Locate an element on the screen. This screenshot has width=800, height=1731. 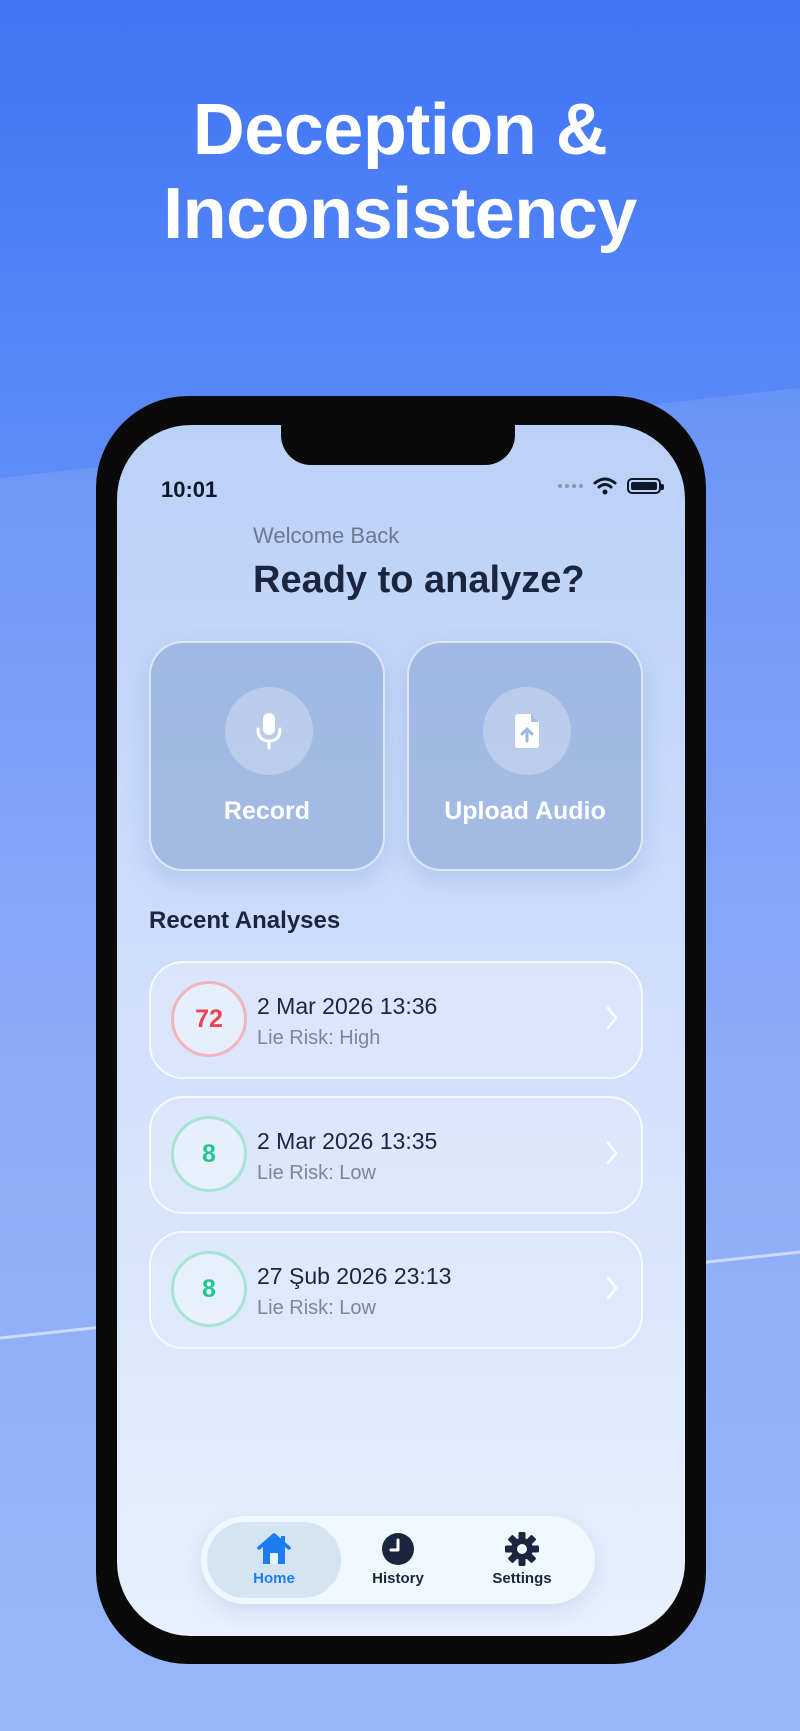
promo-headline: Deception & Inconsistency is located at coordinates (400, 172).